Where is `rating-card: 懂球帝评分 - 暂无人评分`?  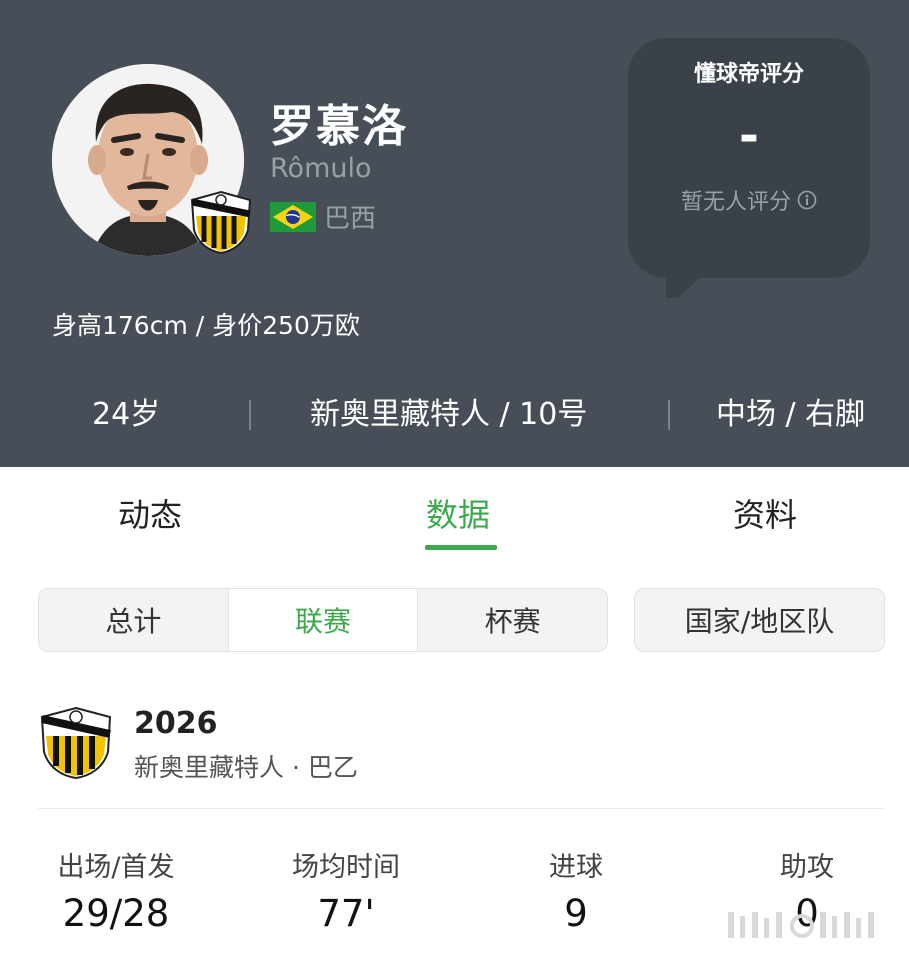 rating-card: 懂球帝评分 - 暂无人评分 is located at coordinates (749, 158).